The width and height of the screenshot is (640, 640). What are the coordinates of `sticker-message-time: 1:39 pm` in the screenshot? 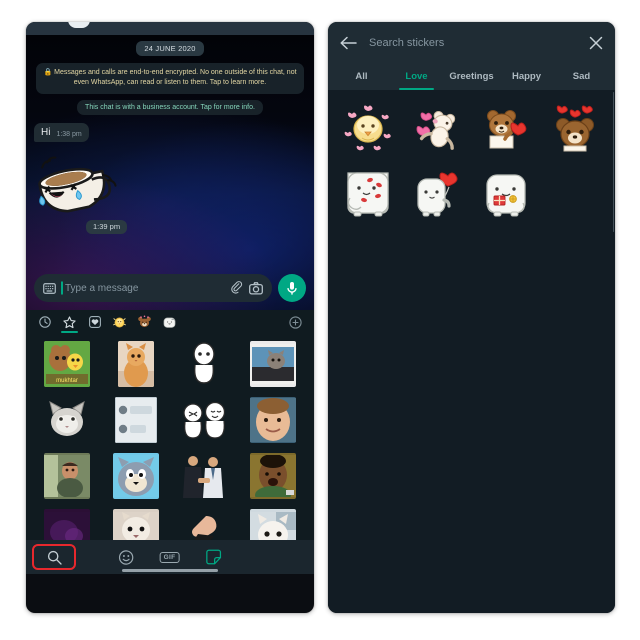 It's located at (107, 226).